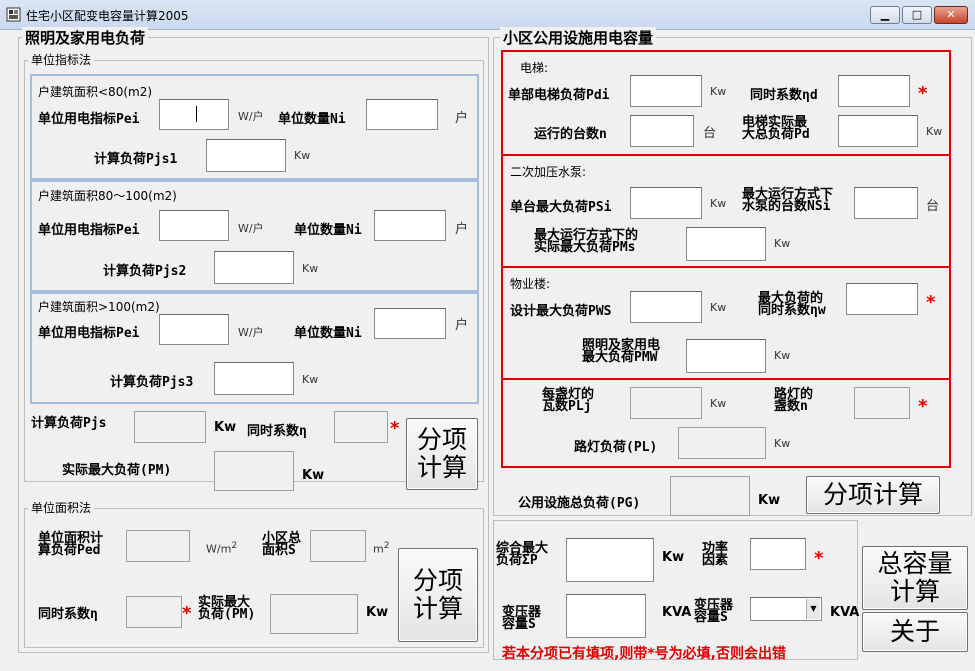 The image size is (975, 671). Describe the element at coordinates (251, 228) in the screenshot. I see `g2-pei-unit: W/户` at that location.